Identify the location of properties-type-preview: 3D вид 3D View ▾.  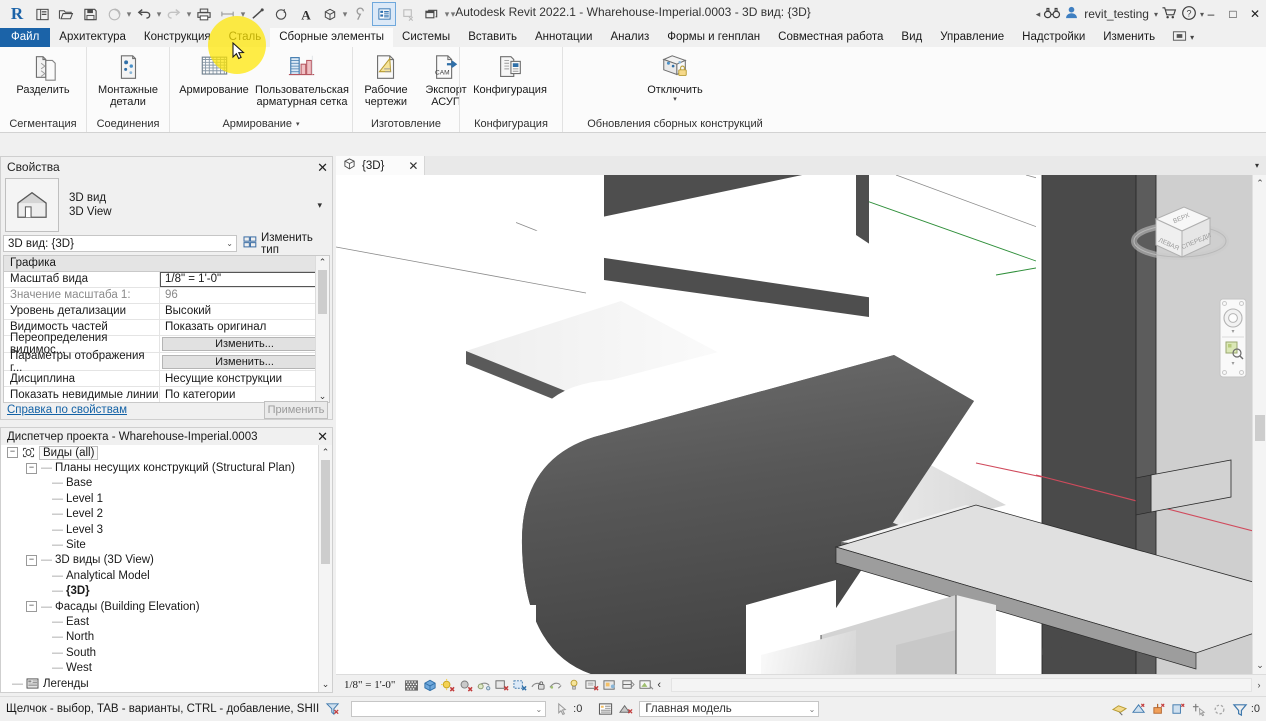
(166, 205).